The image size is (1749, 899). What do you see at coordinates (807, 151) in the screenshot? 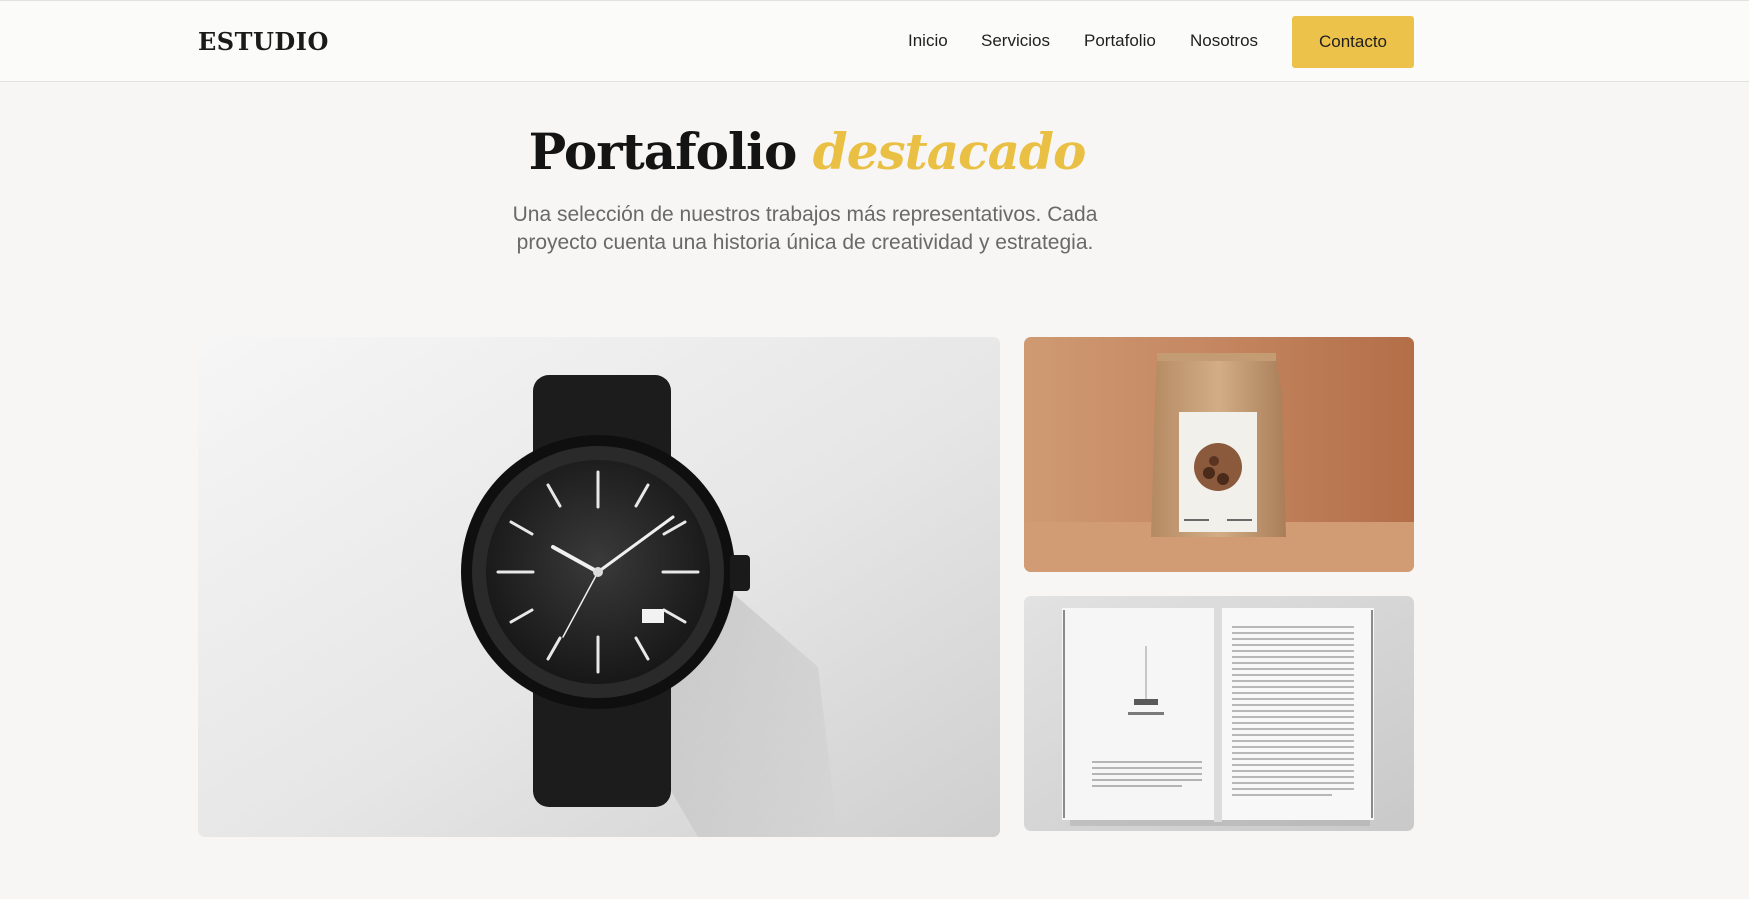
I see `page-title: Portafolio destacado` at bounding box center [807, 151].